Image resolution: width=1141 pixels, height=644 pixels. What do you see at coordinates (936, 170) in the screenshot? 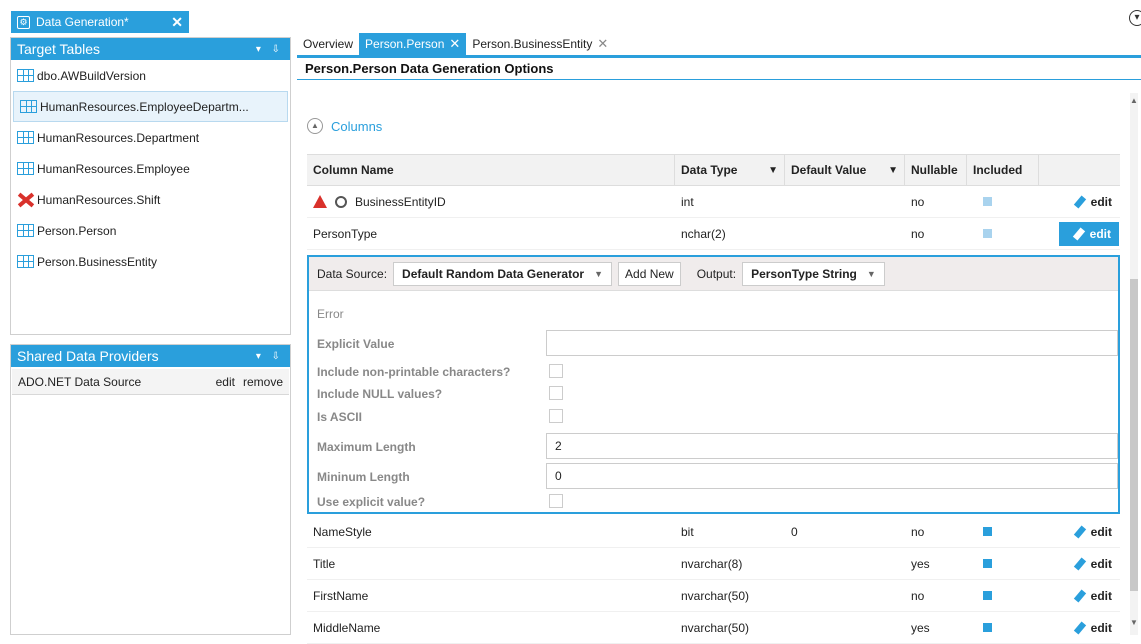
I see `header-nullable: Nullable` at bounding box center [936, 170].